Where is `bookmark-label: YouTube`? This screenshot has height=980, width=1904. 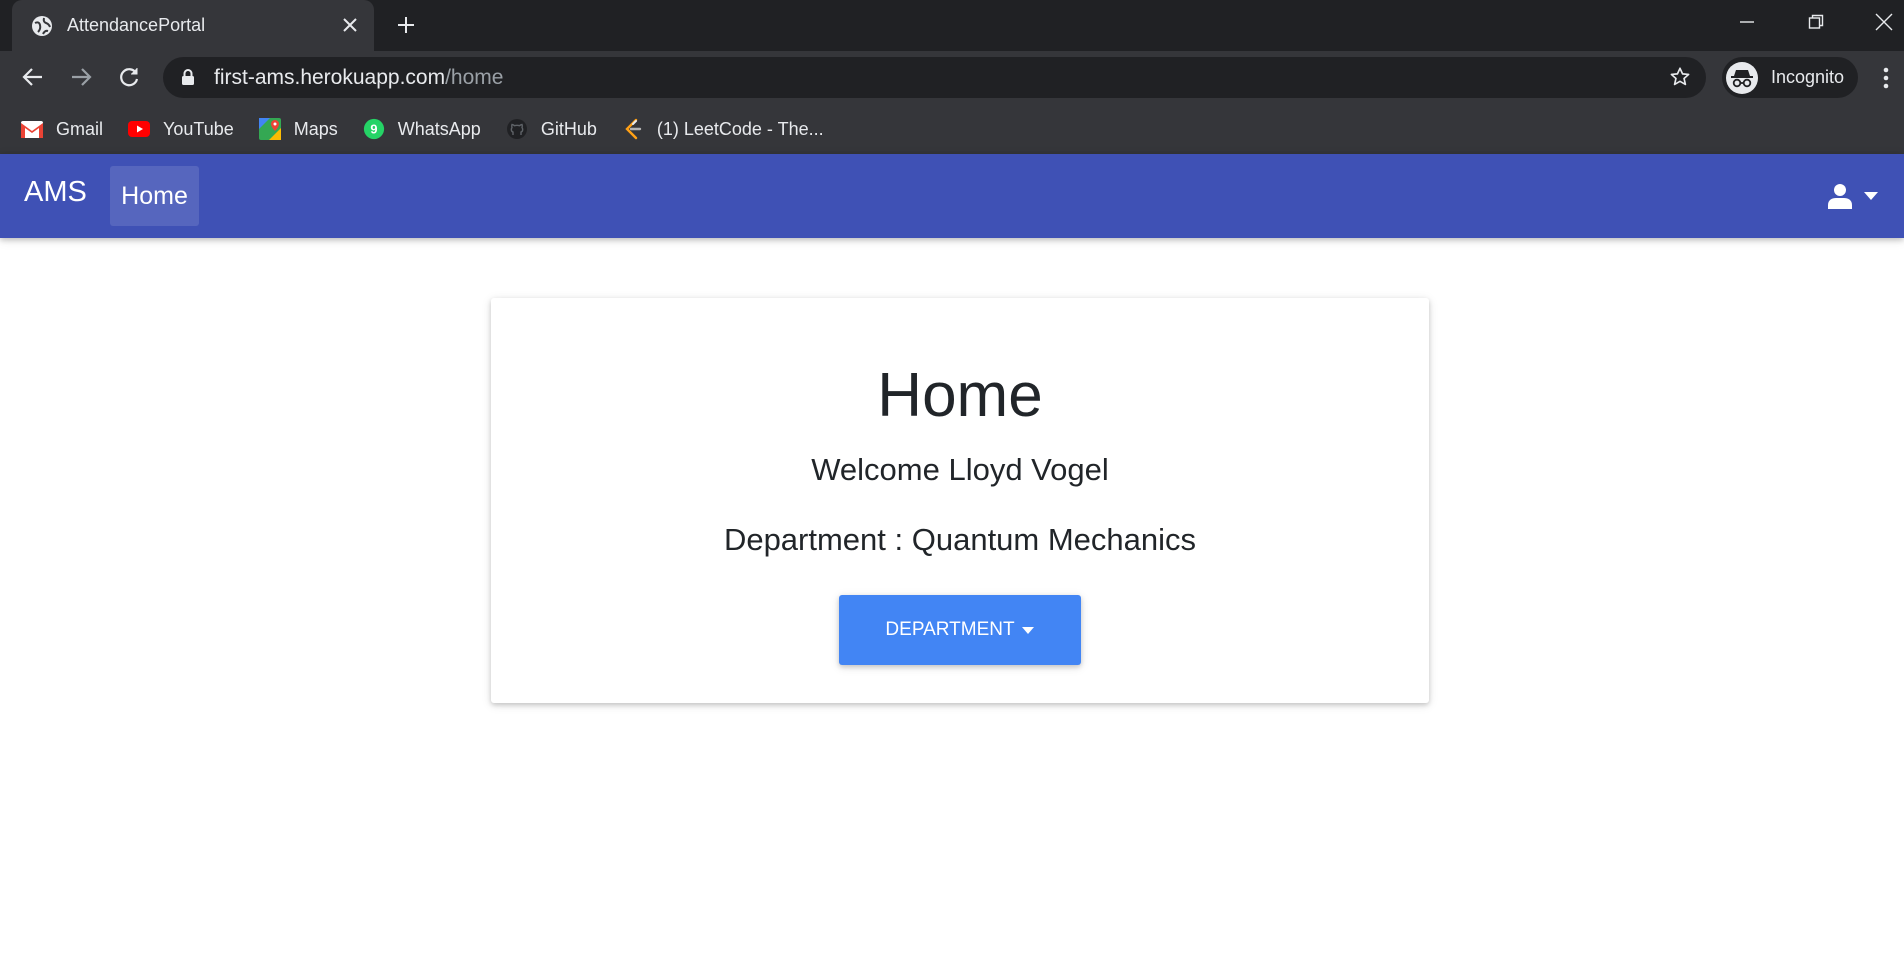 bookmark-label: YouTube is located at coordinates (198, 128).